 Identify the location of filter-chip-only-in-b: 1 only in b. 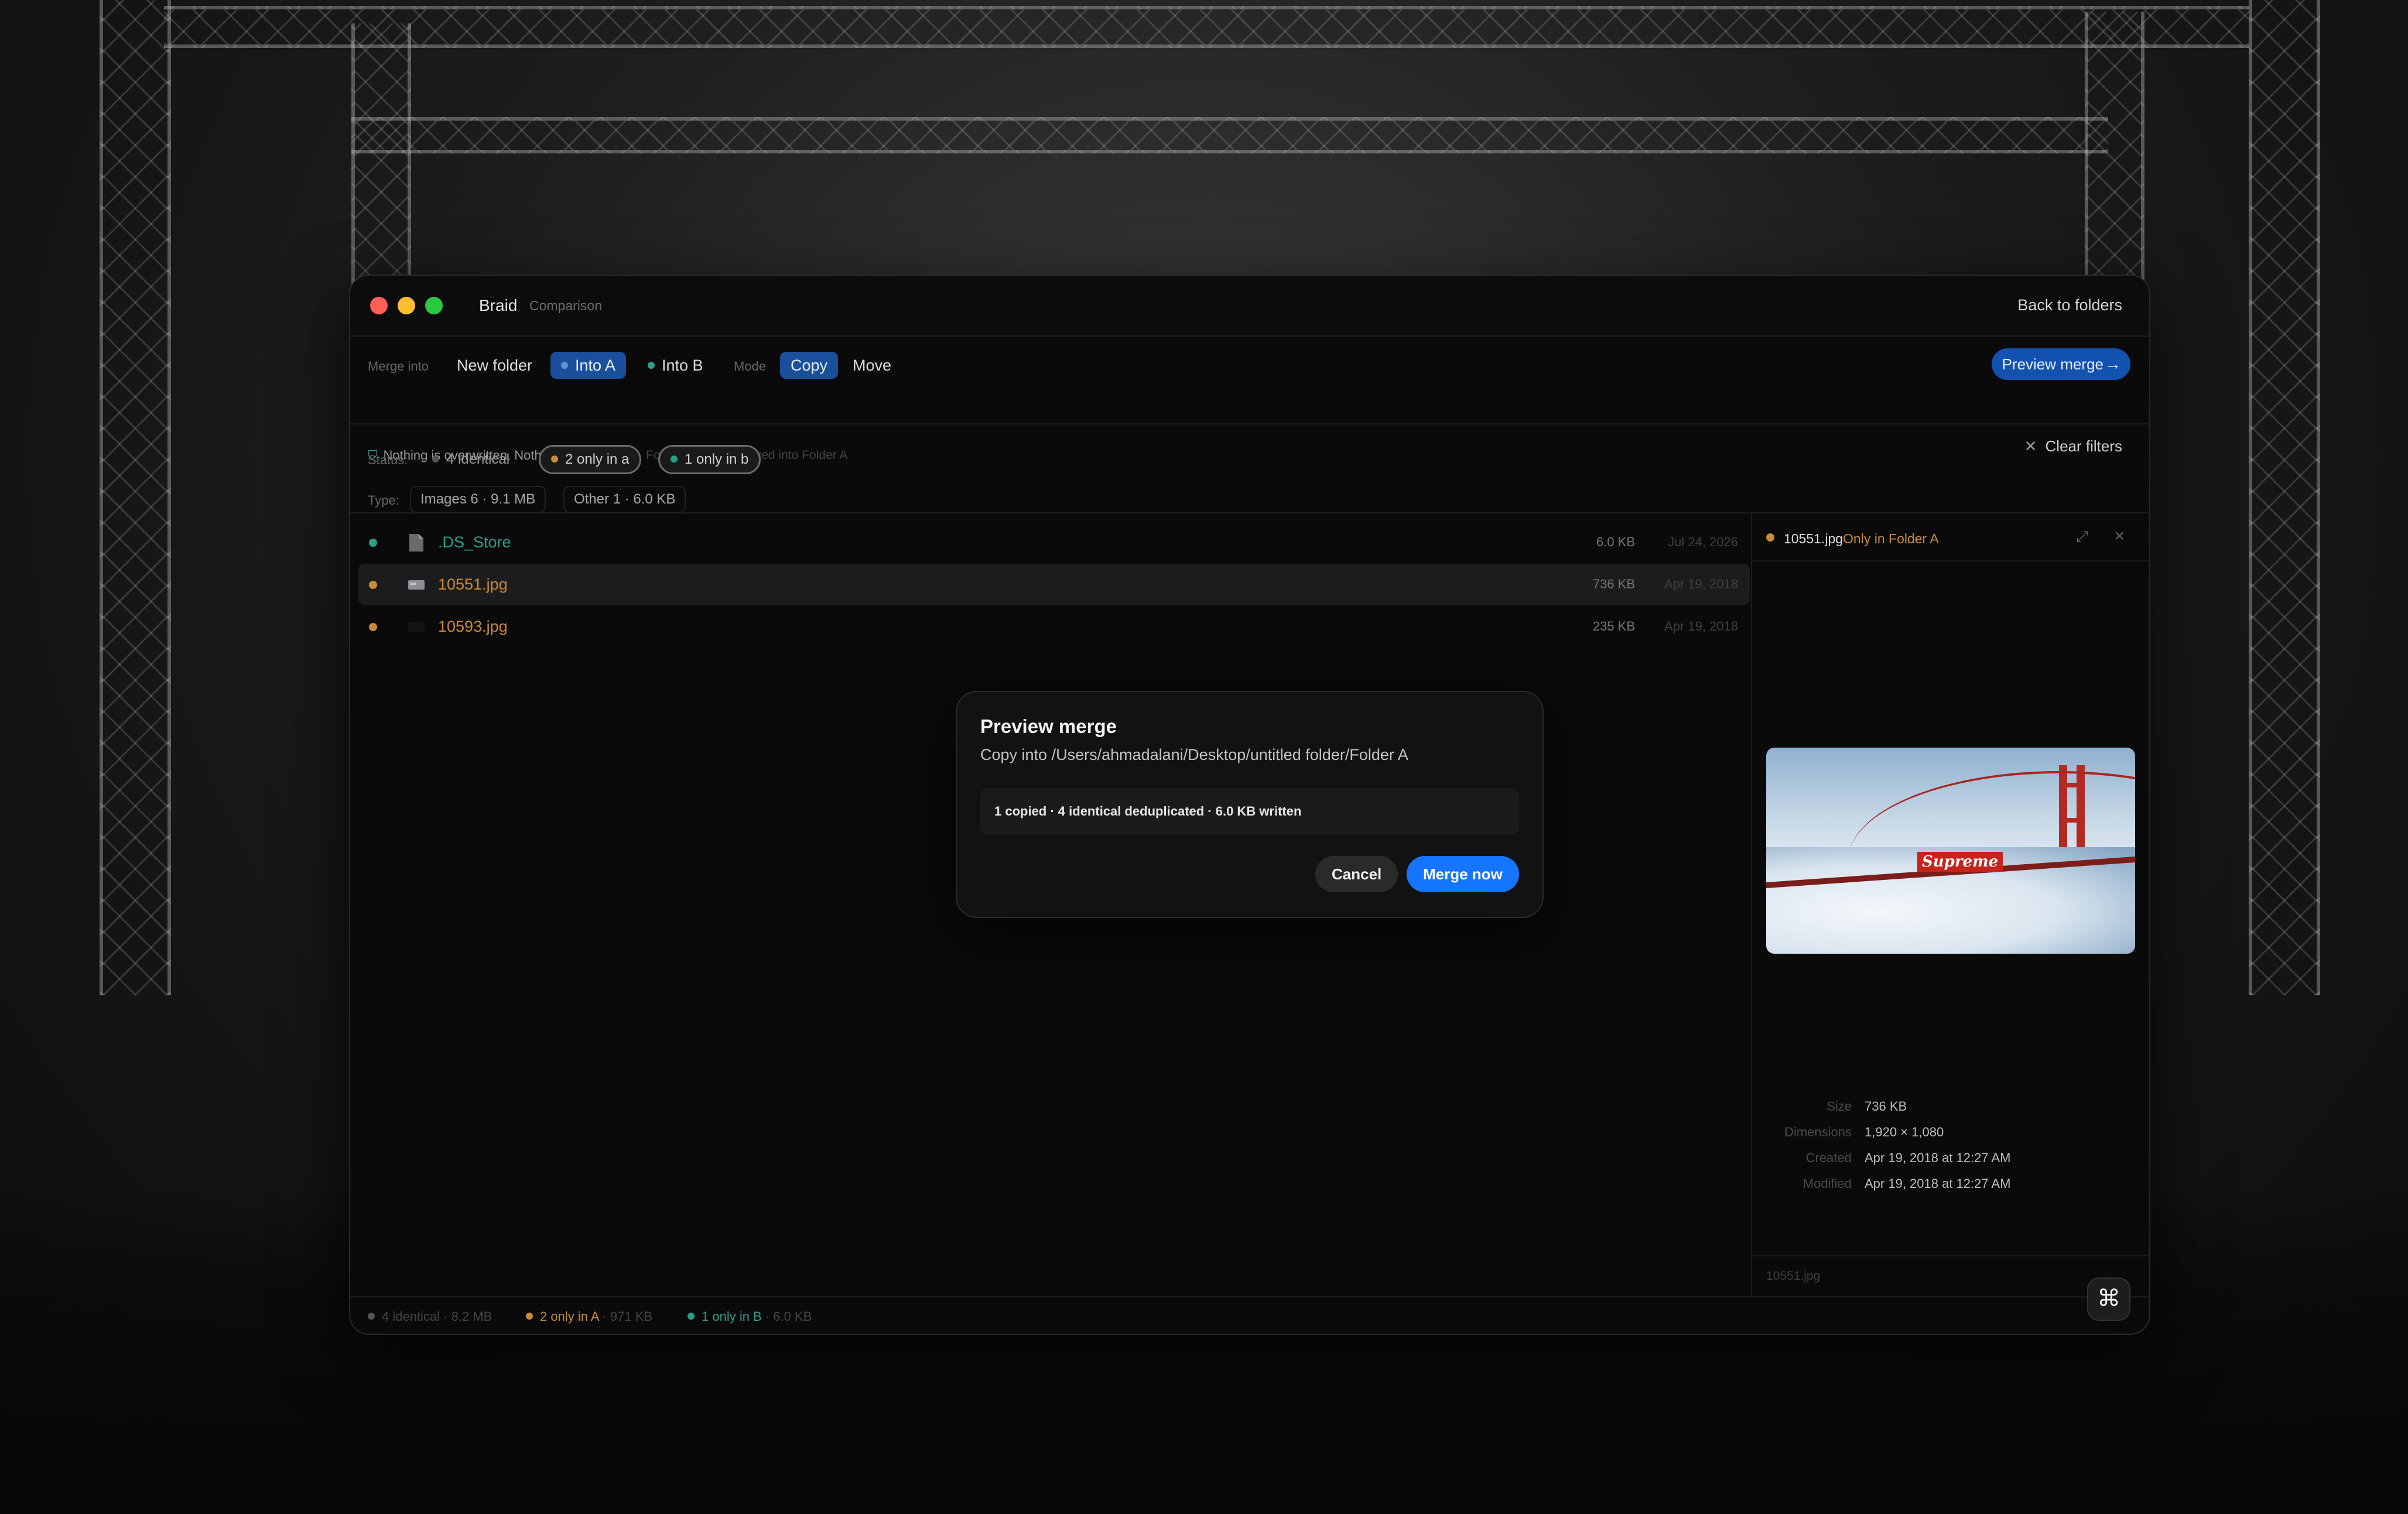
(710, 459).